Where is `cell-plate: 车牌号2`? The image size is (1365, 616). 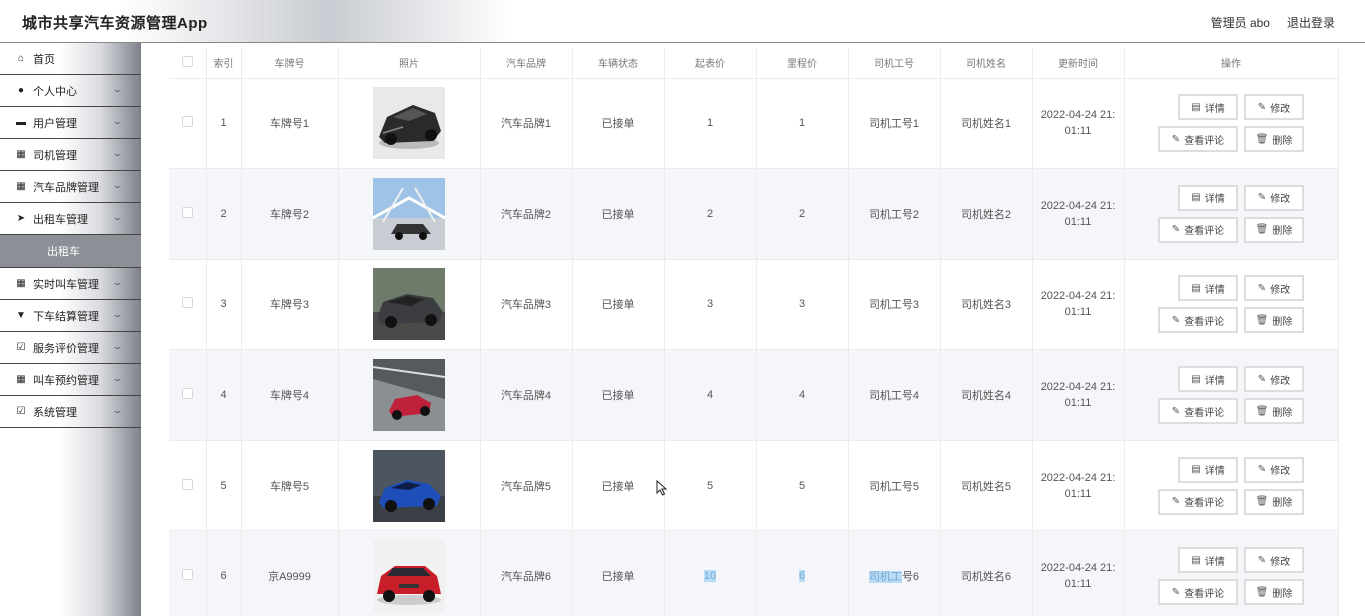
cell-plate: 车牌号2 is located at coordinates (290, 214).